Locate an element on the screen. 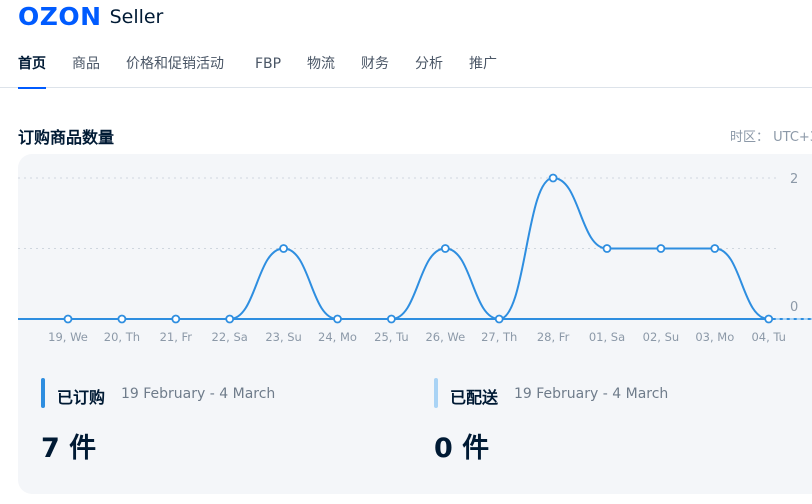 This screenshot has width=812, height=504. tab-home: 首页 is located at coordinates (32, 72).